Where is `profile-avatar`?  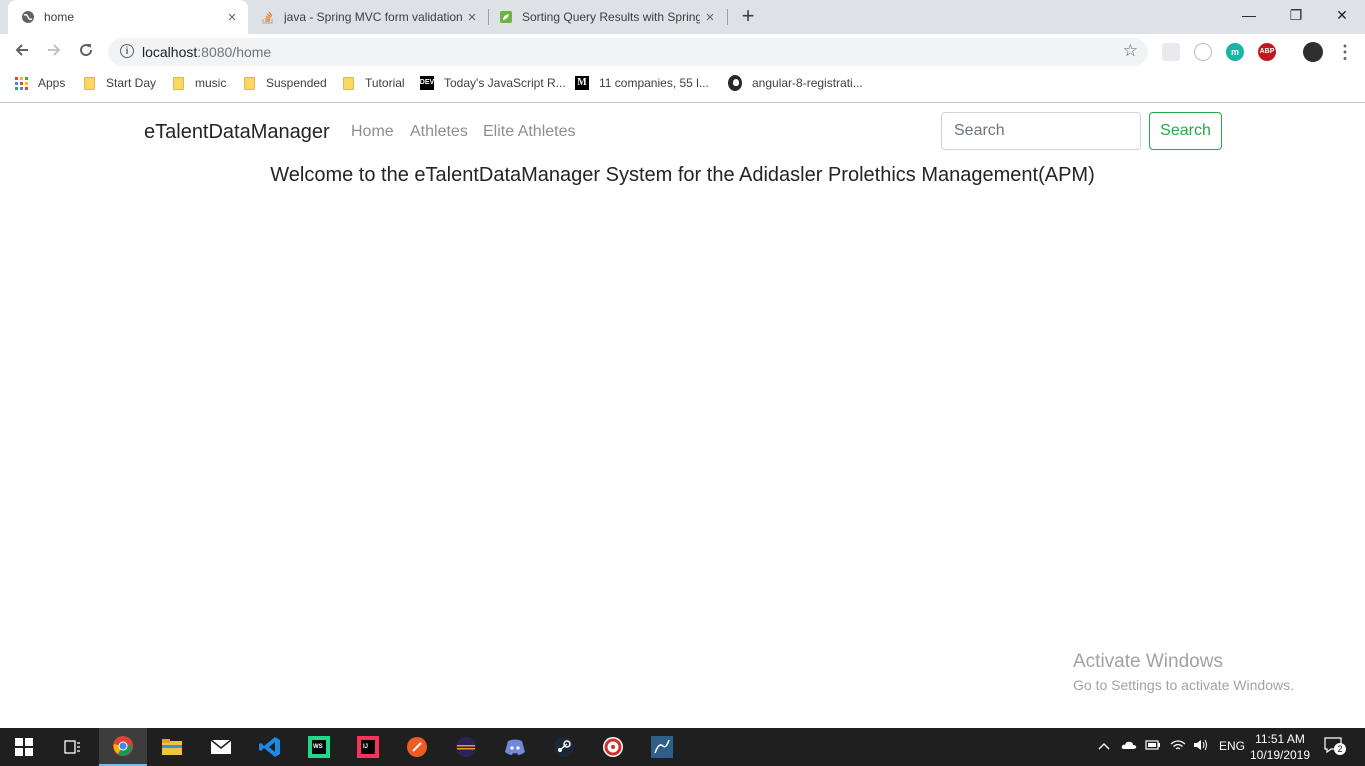 profile-avatar is located at coordinates (1313, 52).